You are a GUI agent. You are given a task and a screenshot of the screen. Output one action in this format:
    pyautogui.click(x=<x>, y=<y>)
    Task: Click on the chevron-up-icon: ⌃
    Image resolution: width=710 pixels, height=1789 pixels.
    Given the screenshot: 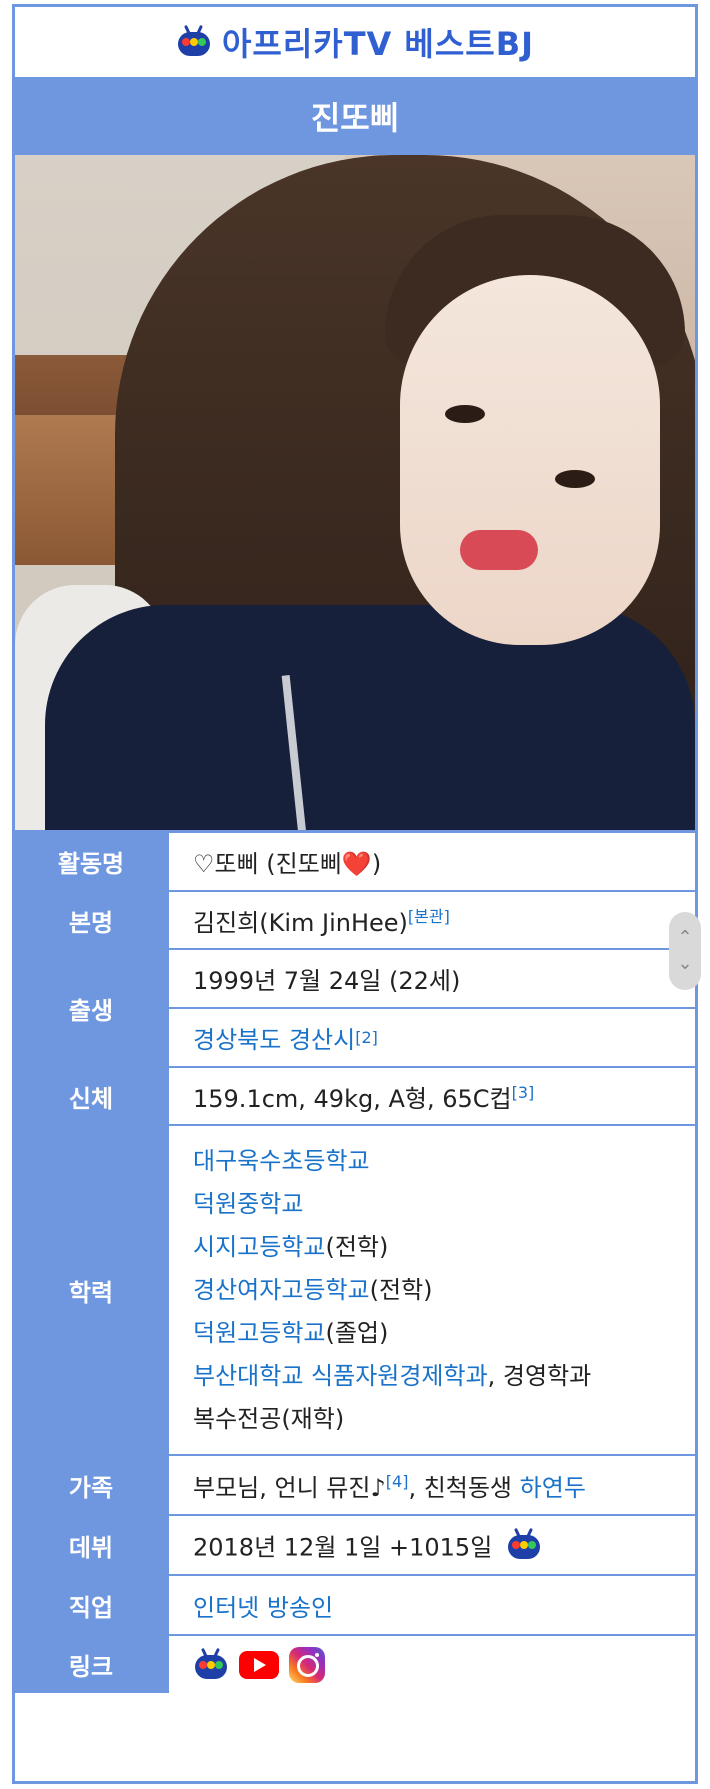 What is the action you would take?
    pyautogui.click(x=685, y=937)
    